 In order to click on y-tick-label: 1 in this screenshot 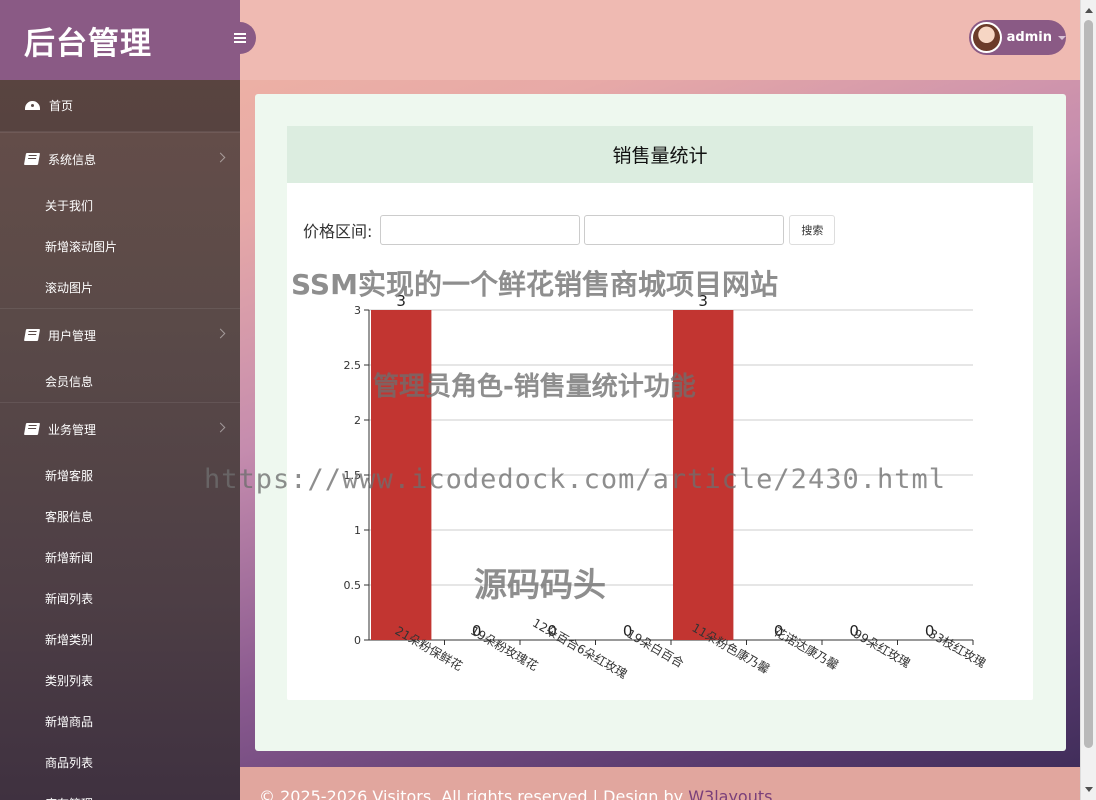, I will do `click(357, 530)`.